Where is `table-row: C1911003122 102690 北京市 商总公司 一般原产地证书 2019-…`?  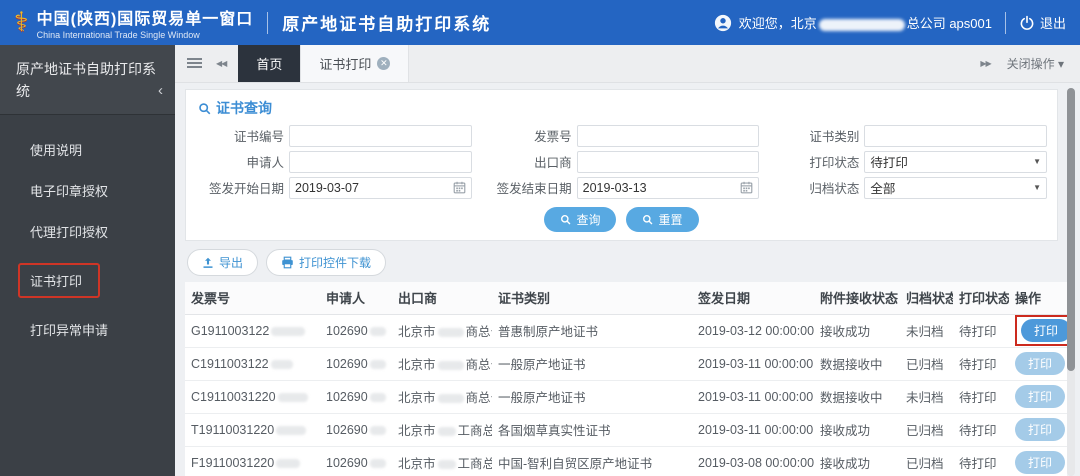 table-row: C1911003122 102690 北京市 商总公司 一般原产地证书 2019-… is located at coordinates (626, 364).